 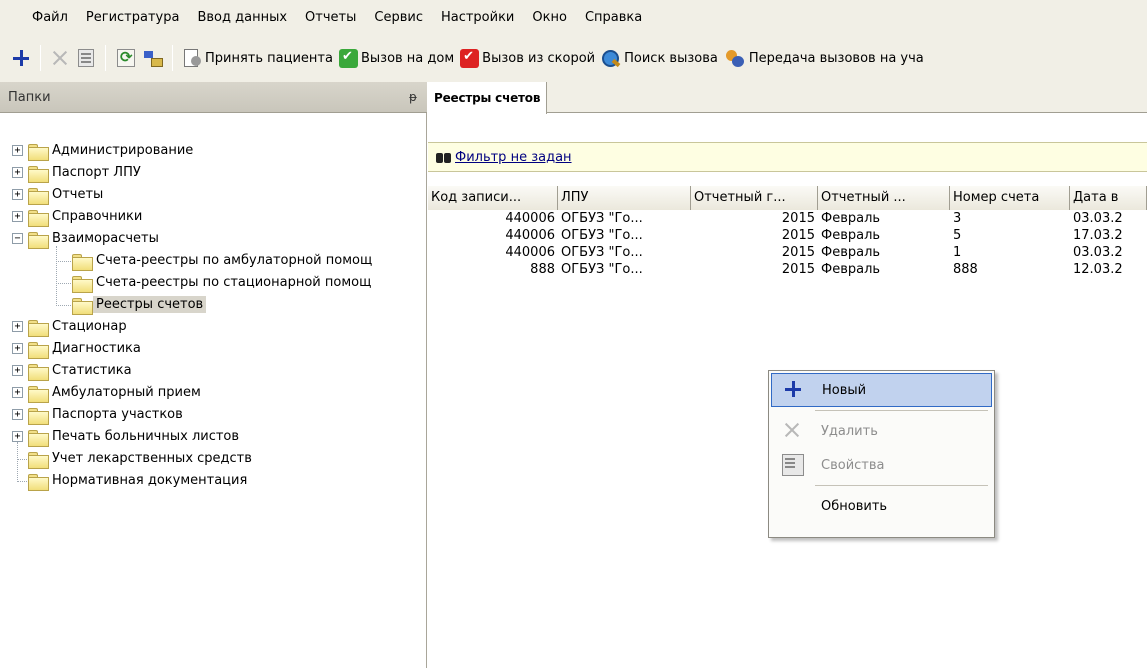 I want to click on tree-item: Реестры счетов, so click(x=213, y=305).